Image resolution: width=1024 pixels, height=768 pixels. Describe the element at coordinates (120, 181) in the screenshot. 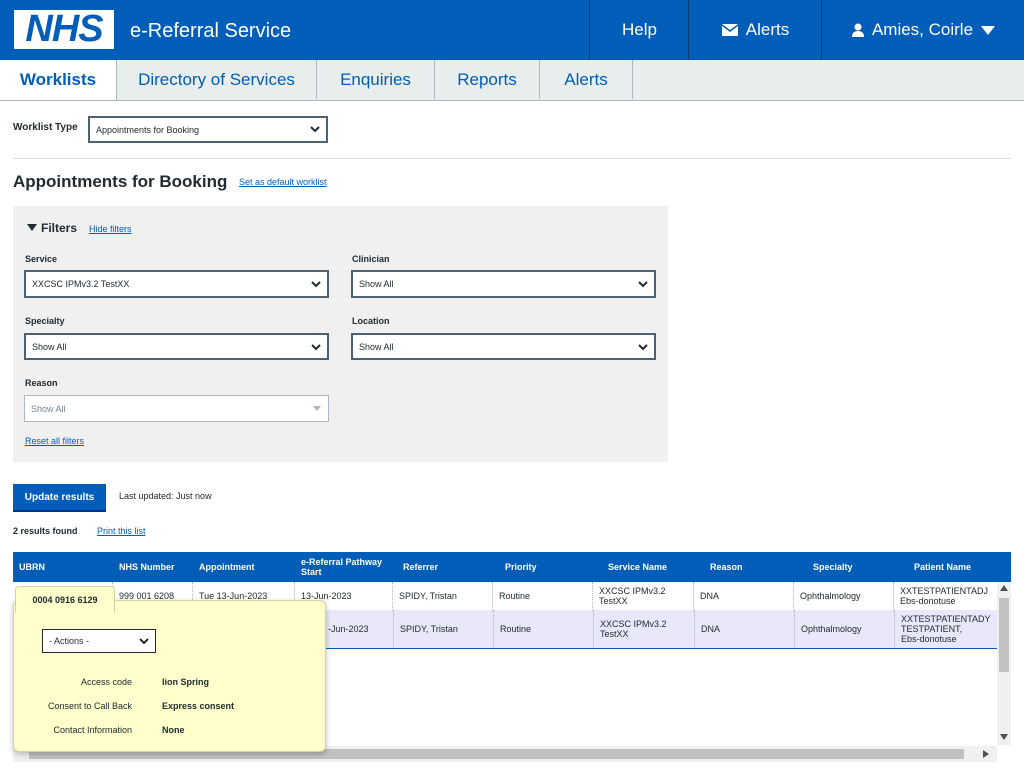

I see `page-title: Appointments for Booking` at that location.